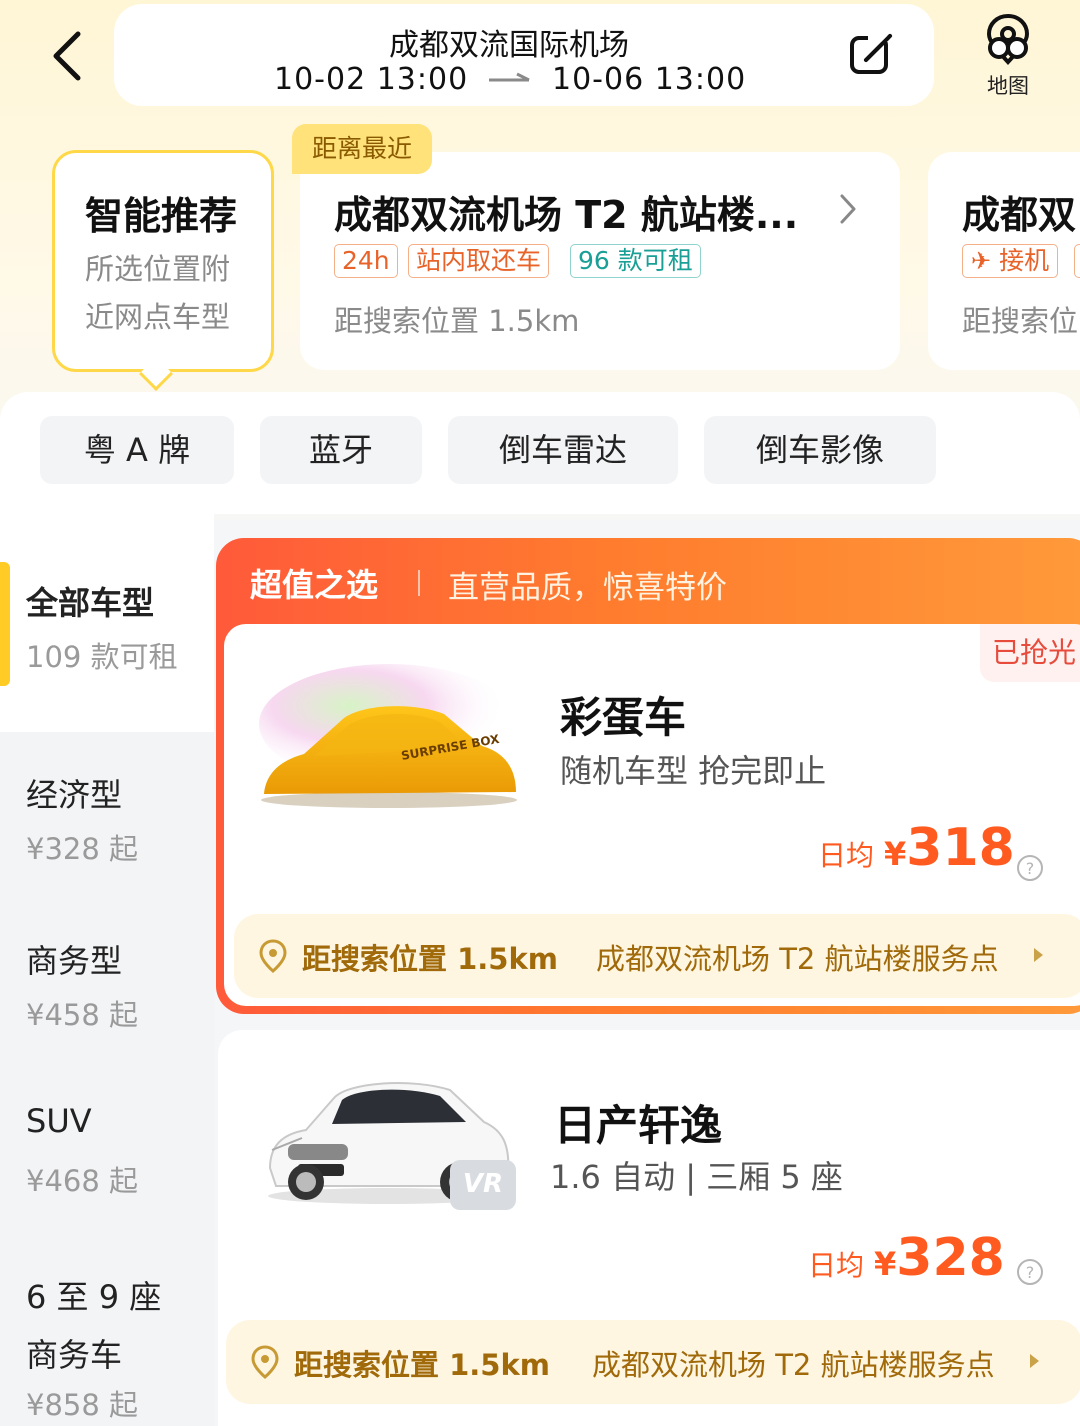 Image resolution: width=1080 pixels, height=1426 pixels. Describe the element at coordinates (696, 1177) in the screenshot. I see `car-desc: 1.6 自动 | 三厢 5 座` at that location.